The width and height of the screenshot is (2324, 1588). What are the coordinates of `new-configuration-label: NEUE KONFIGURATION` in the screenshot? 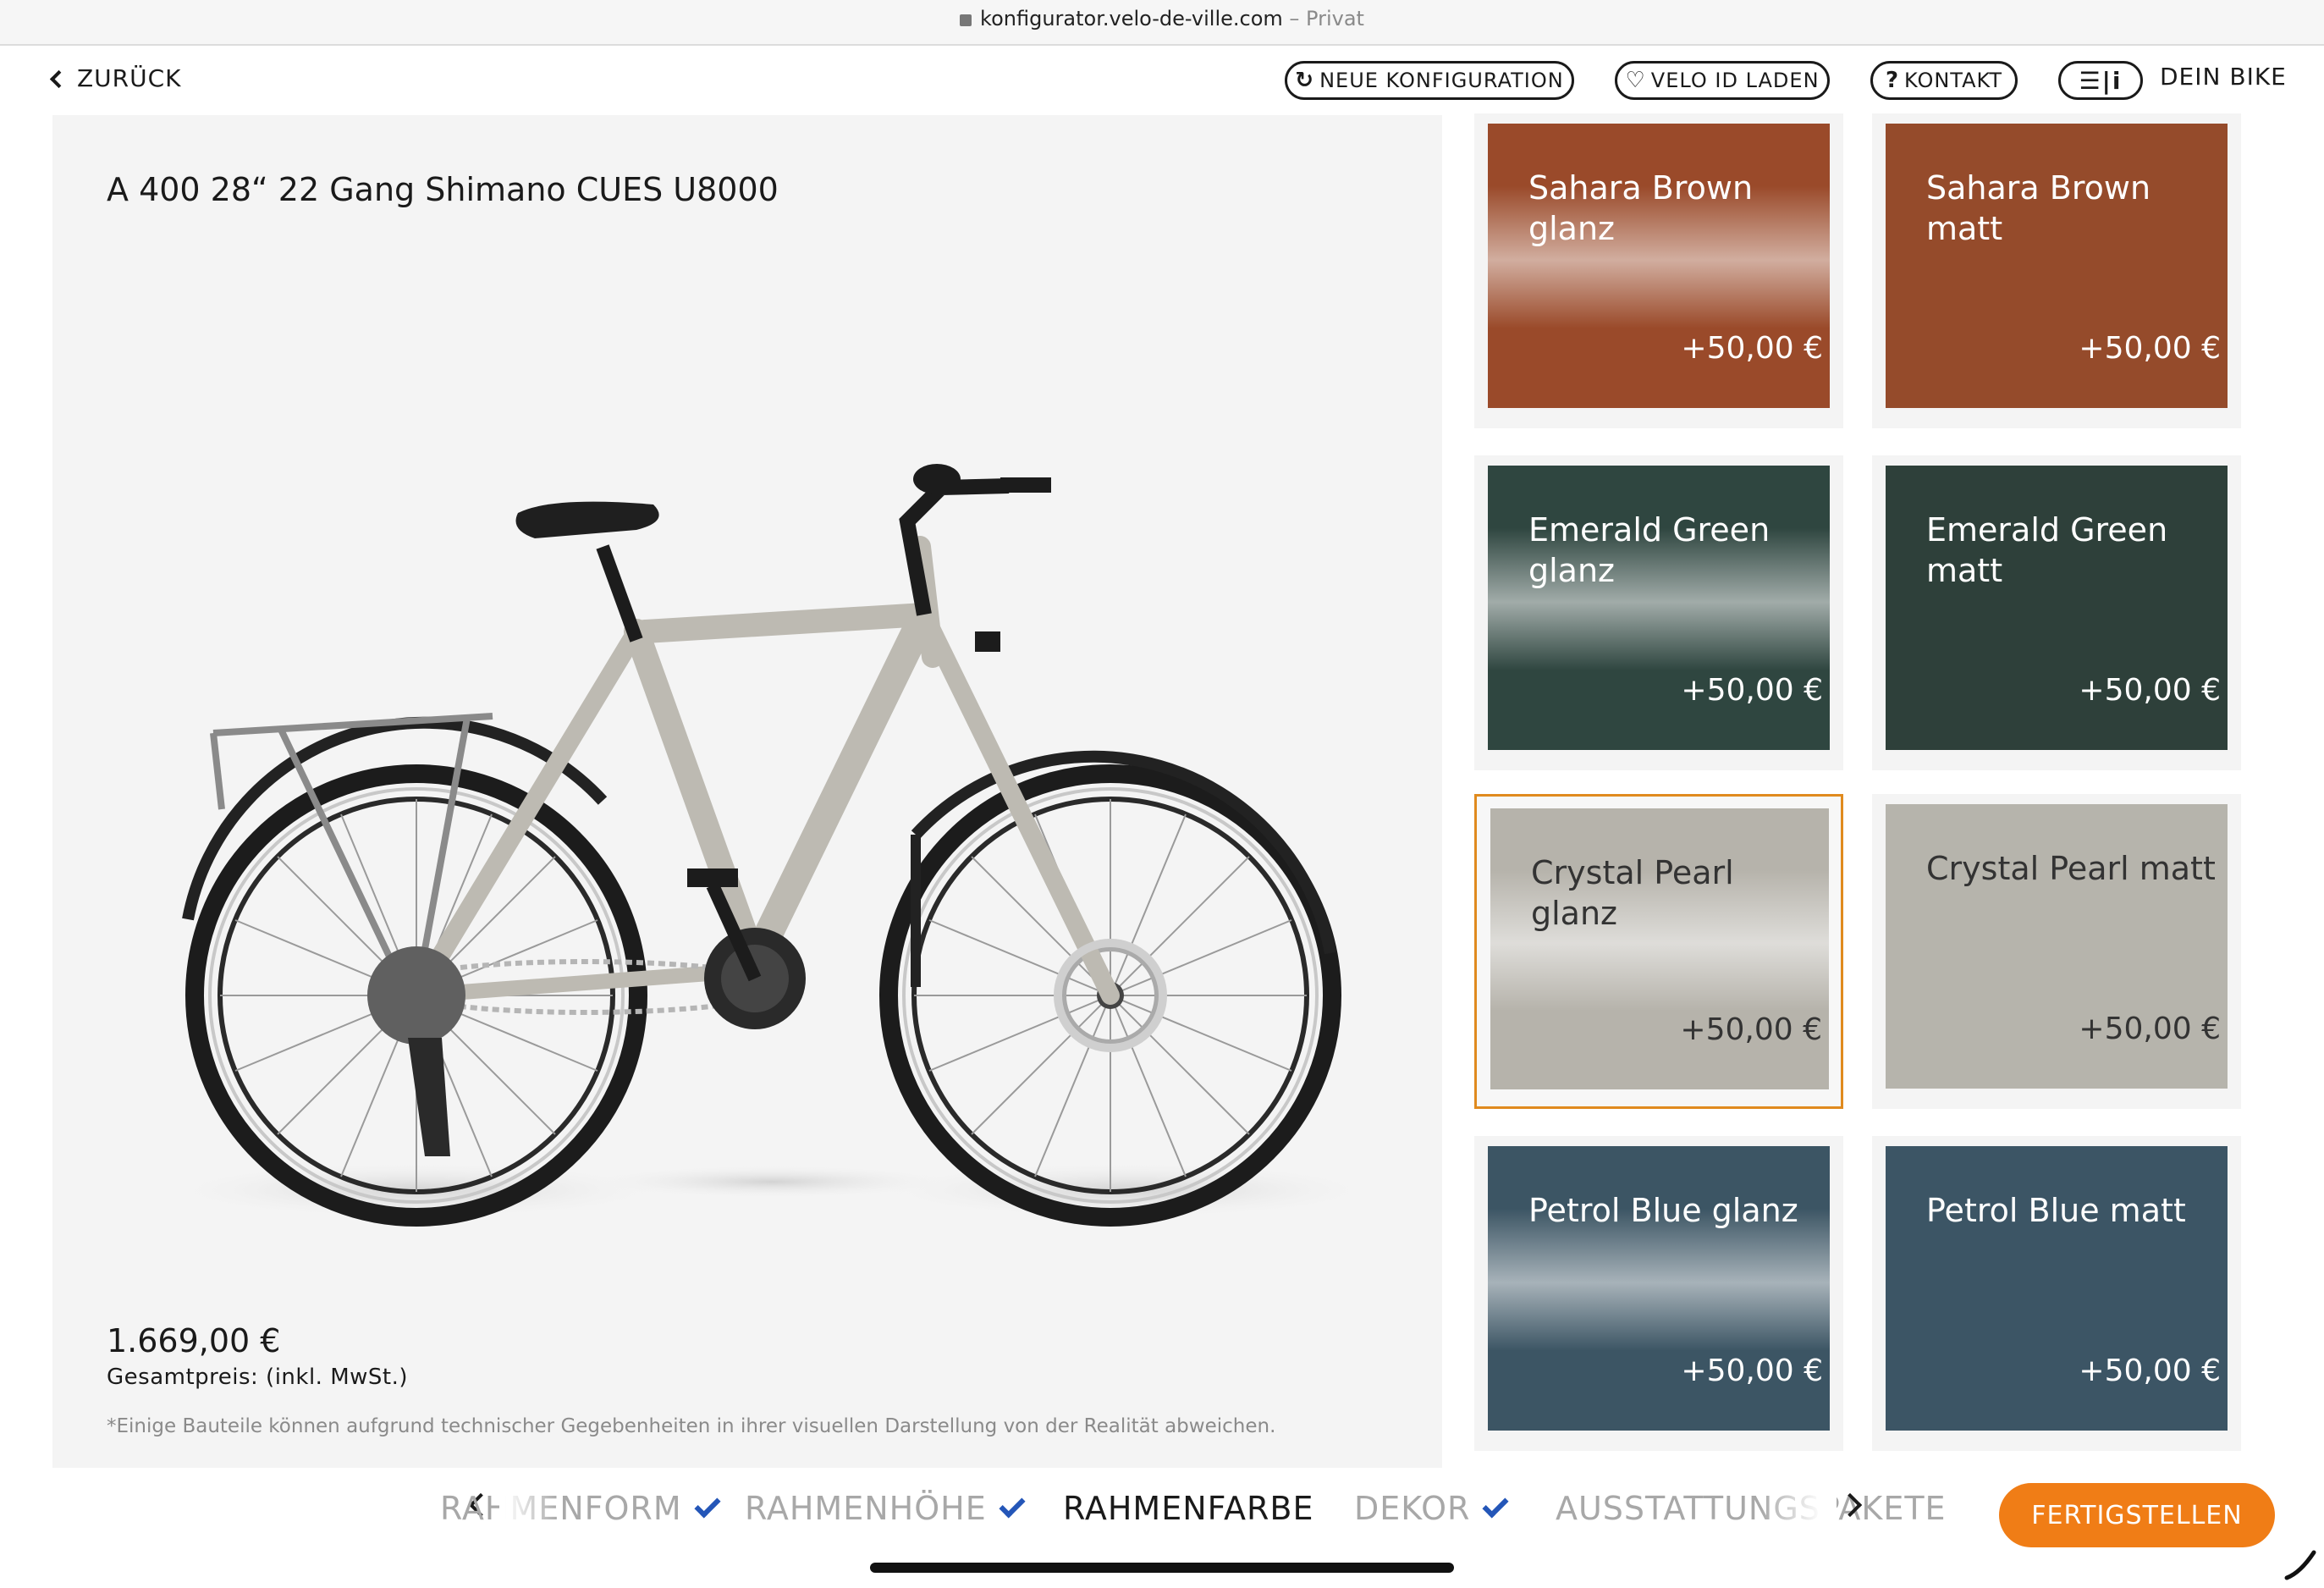 It's located at (1441, 80).